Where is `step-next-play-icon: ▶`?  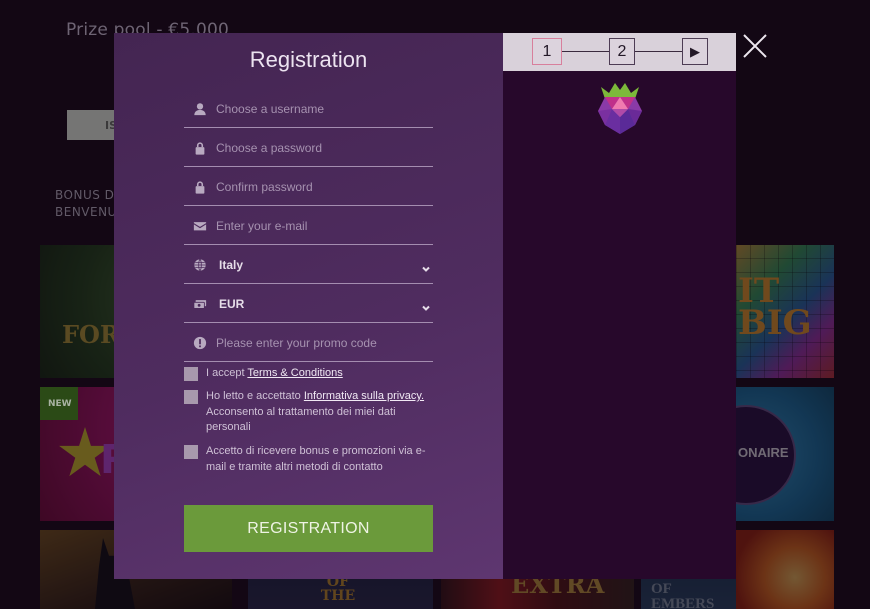
step-next-play-icon: ▶ is located at coordinates (695, 51).